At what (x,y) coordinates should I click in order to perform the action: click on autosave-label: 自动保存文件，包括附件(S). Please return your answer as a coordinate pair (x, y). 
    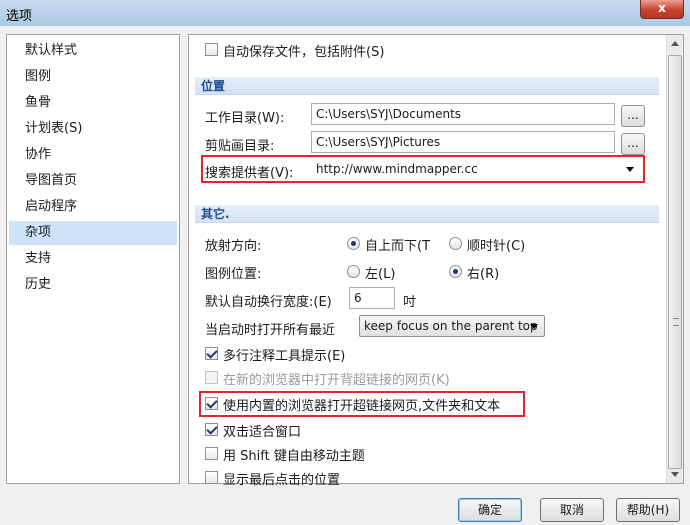
    Looking at the image, I should click on (304, 52).